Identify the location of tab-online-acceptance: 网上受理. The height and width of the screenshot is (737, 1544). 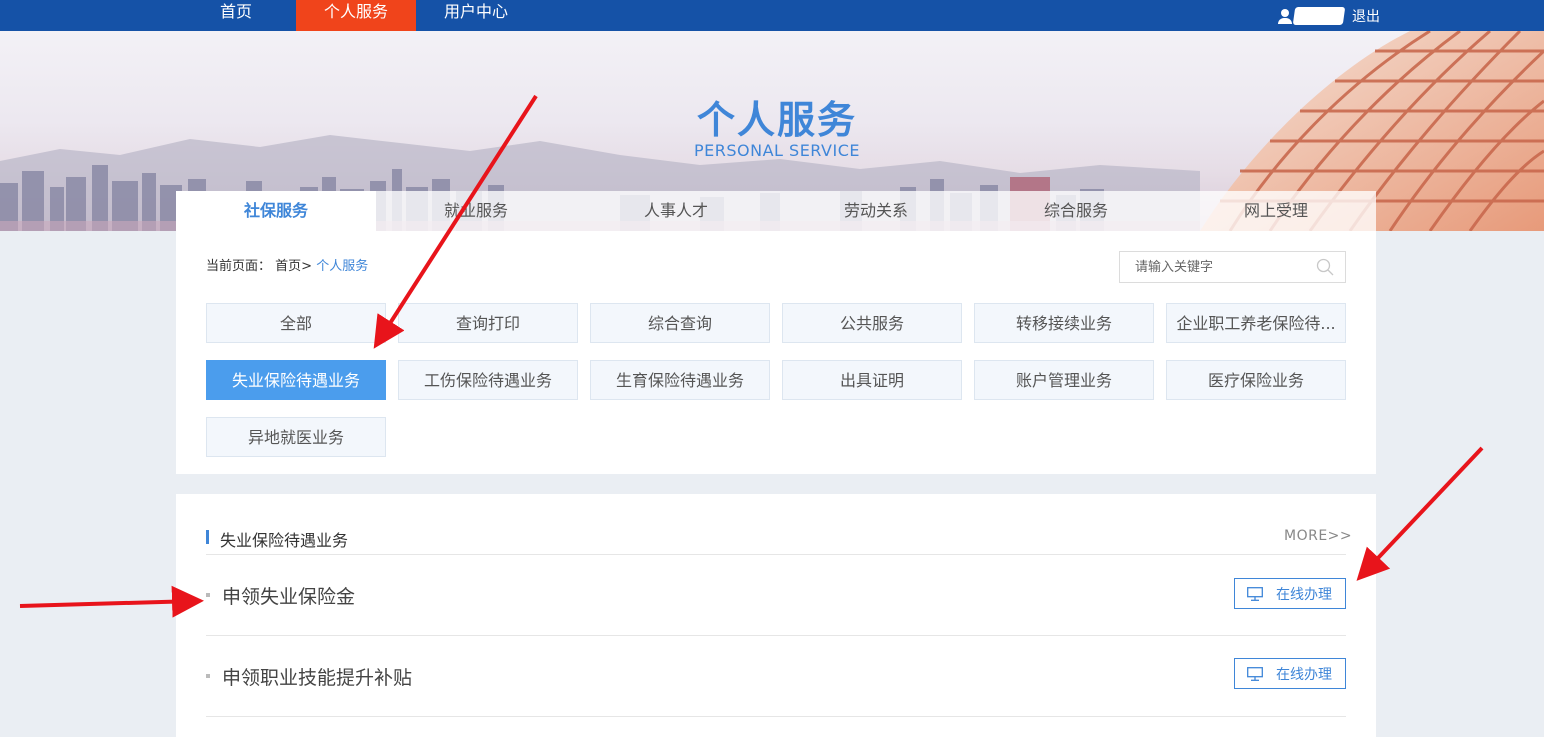
(1276, 211).